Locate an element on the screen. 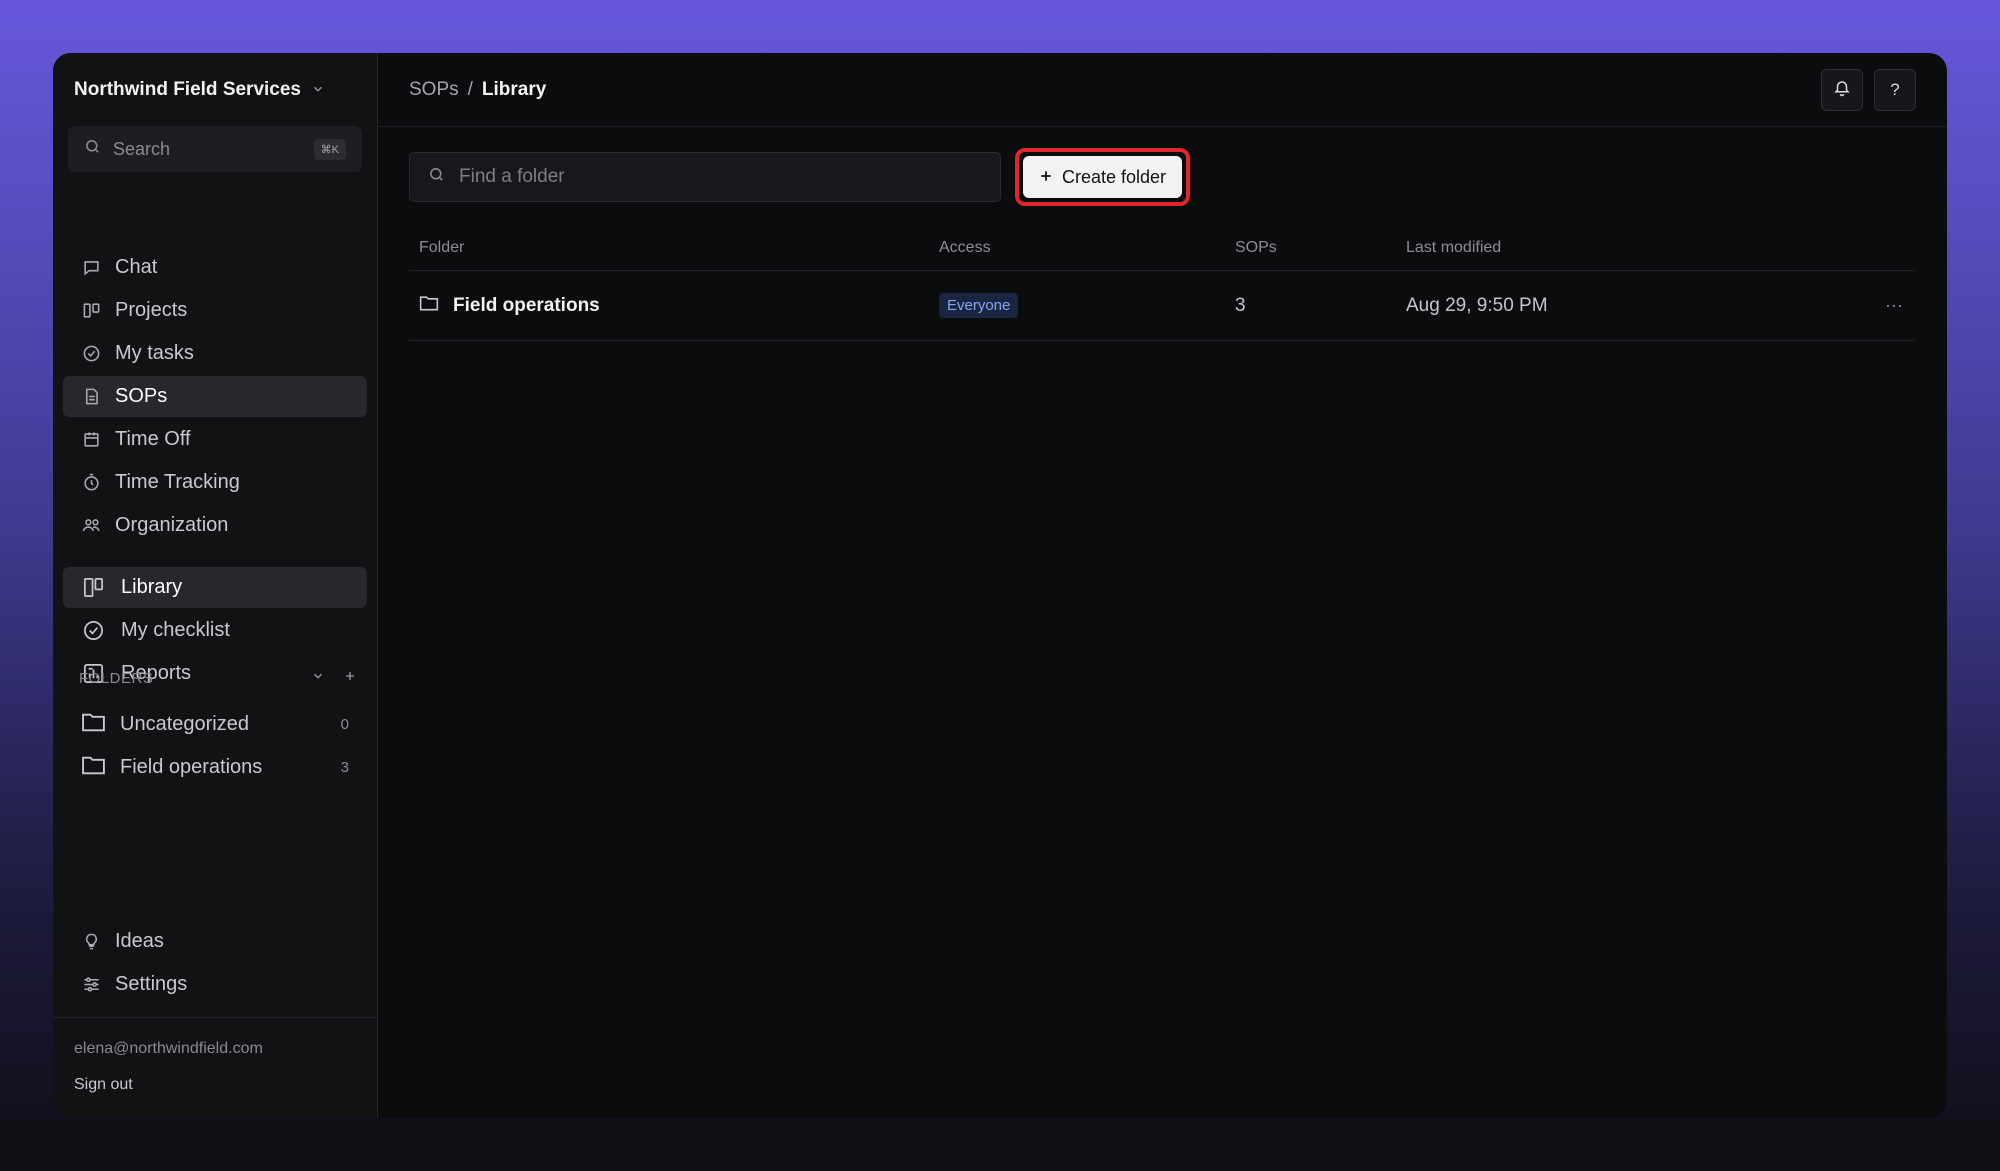 The height and width of the screenshot is (1171, 2000). sidebar-item-label: Chat is located at coordinates (136, 267).